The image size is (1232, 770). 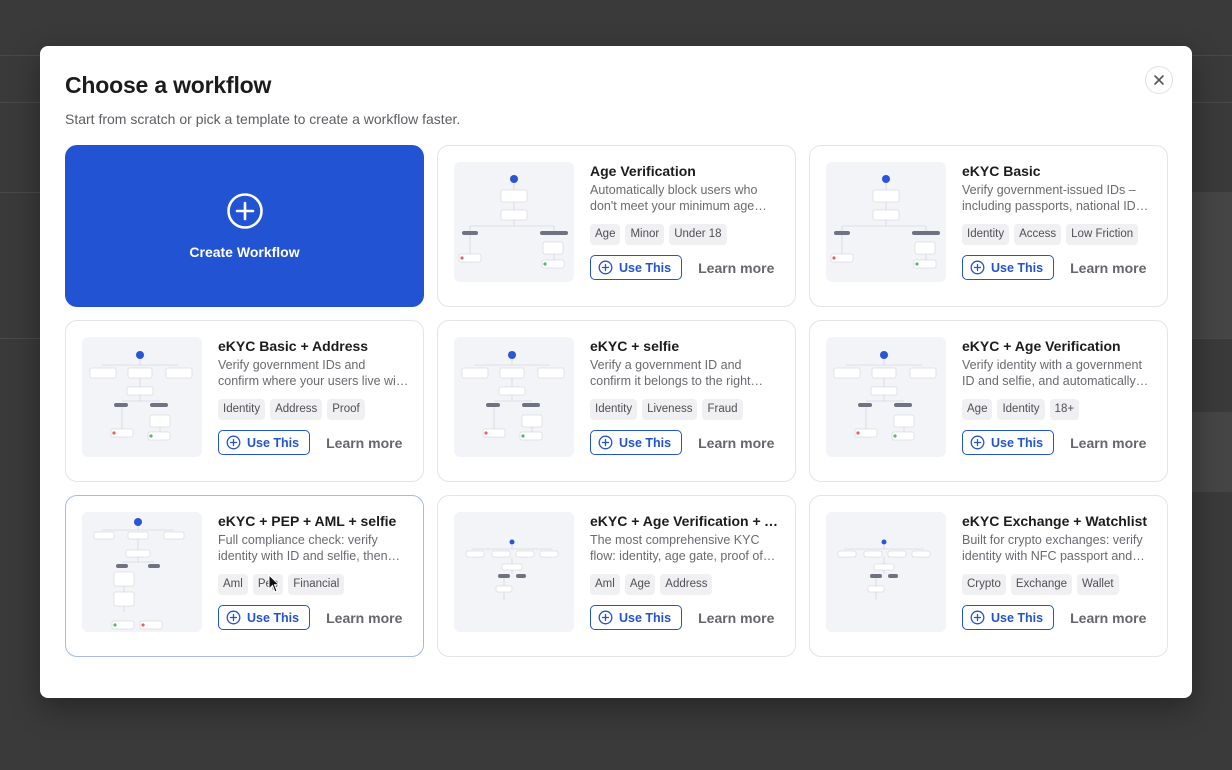 What do you see at coordinates (670, 409) in the screenshot?
I see `tag: Liveness` at bounding box center [670, 409].